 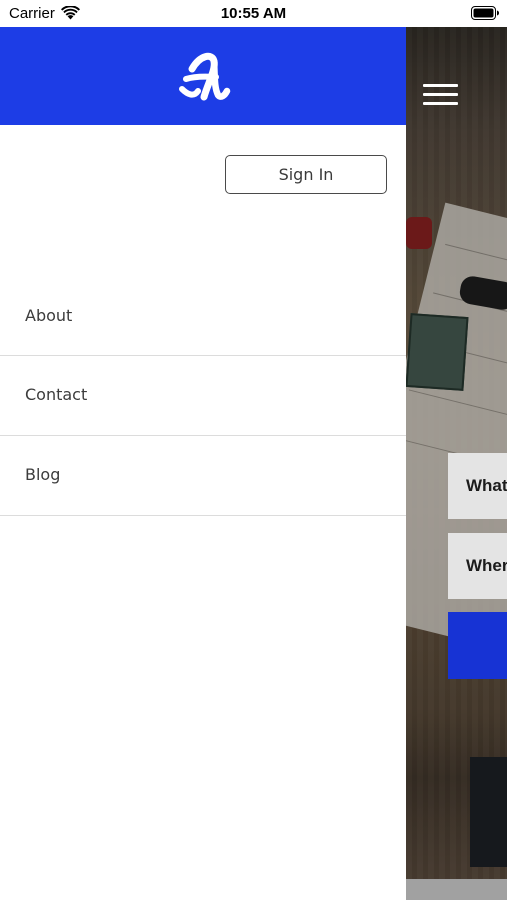 I want to click on question-input-where: Wher, so click(x=477, y=566).